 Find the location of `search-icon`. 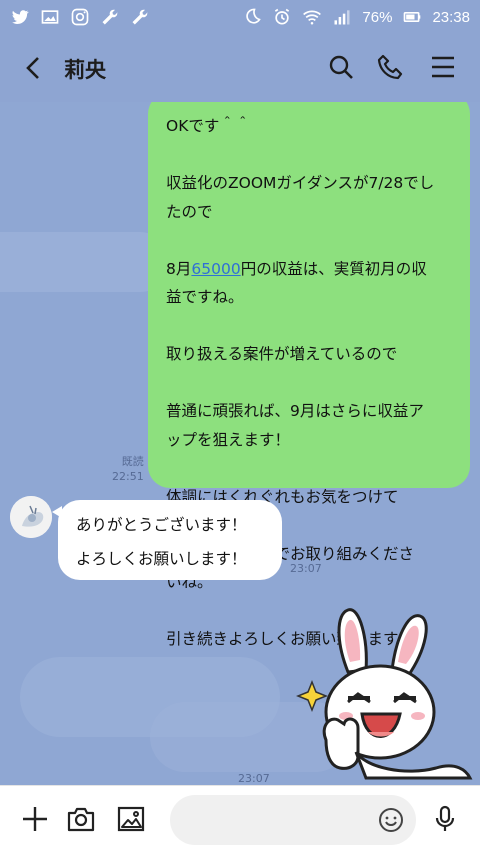

search-icon is located at coordinates (341, 67).